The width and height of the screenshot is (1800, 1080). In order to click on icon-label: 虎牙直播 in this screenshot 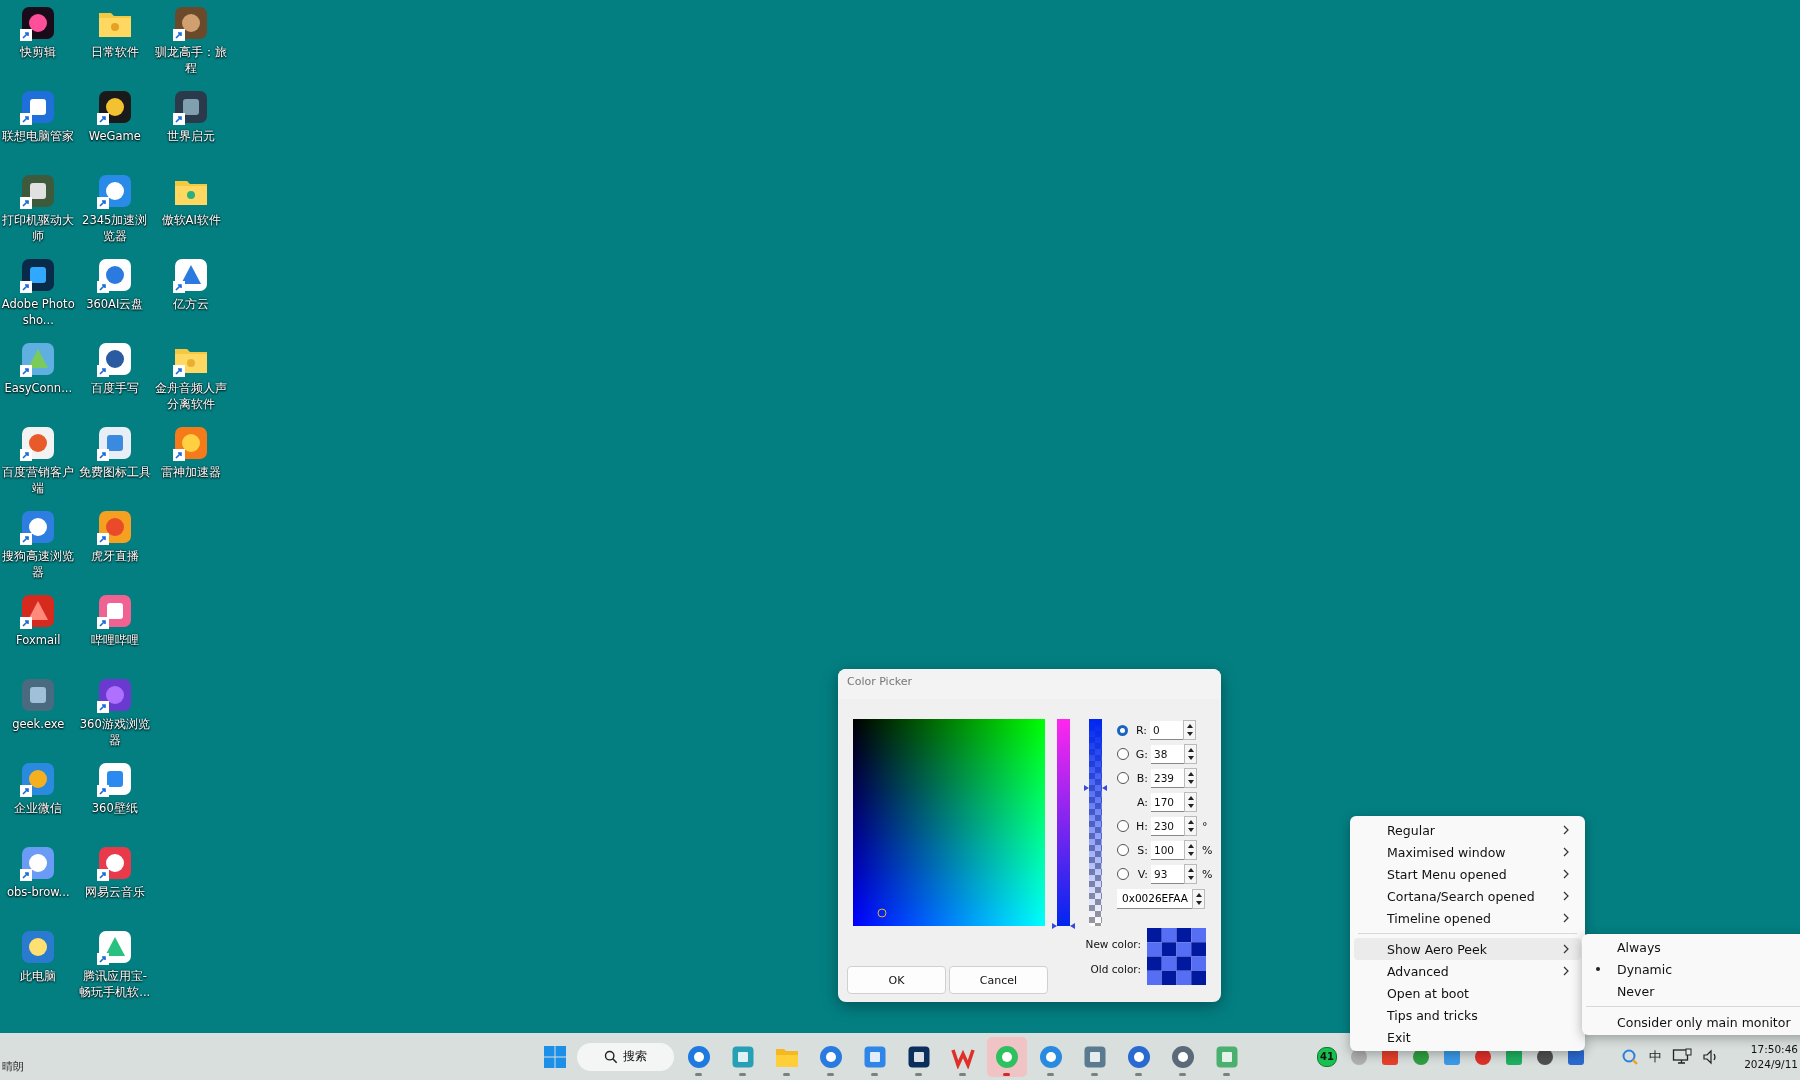, I will do `click(114, 556)`.